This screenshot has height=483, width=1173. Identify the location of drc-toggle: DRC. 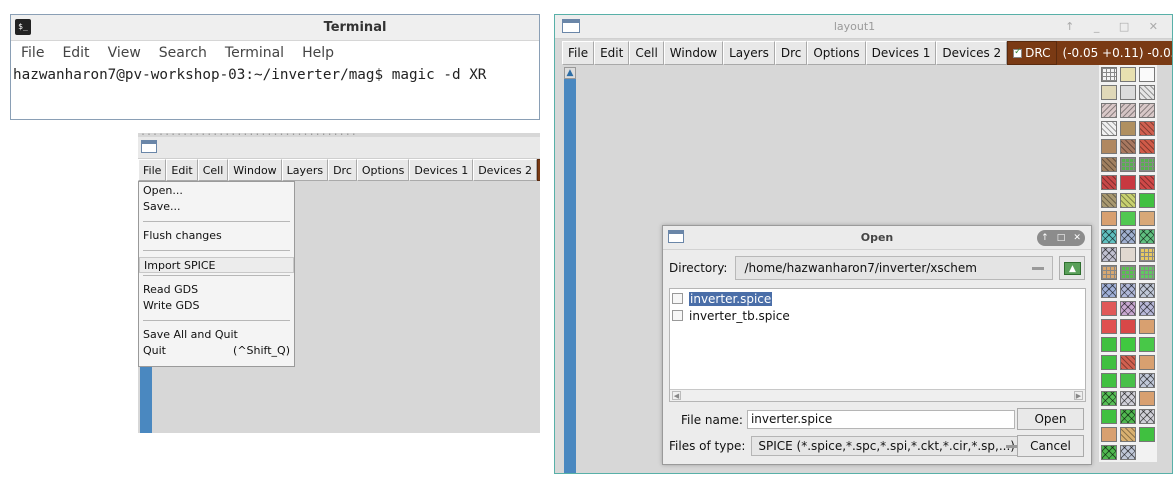
(1032, 53).